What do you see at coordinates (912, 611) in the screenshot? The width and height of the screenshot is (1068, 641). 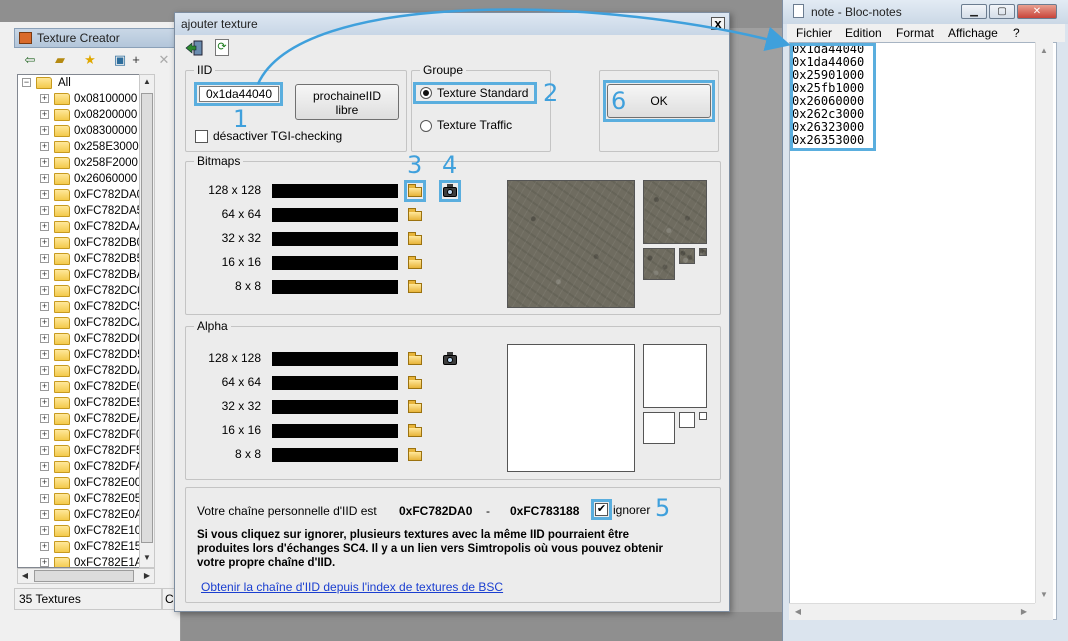 I see `notepad-horizontal-scrollbar: ◀ ▶` at bounding box center [912, 611].